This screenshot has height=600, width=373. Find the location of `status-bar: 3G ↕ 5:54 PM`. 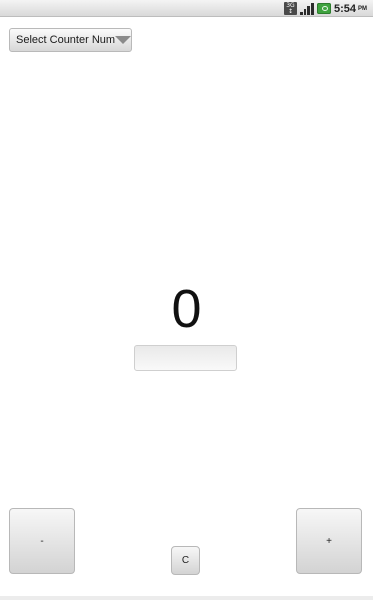

status-bar: 3G ↕ 5:54 PM is located at coordinates (186, 8).